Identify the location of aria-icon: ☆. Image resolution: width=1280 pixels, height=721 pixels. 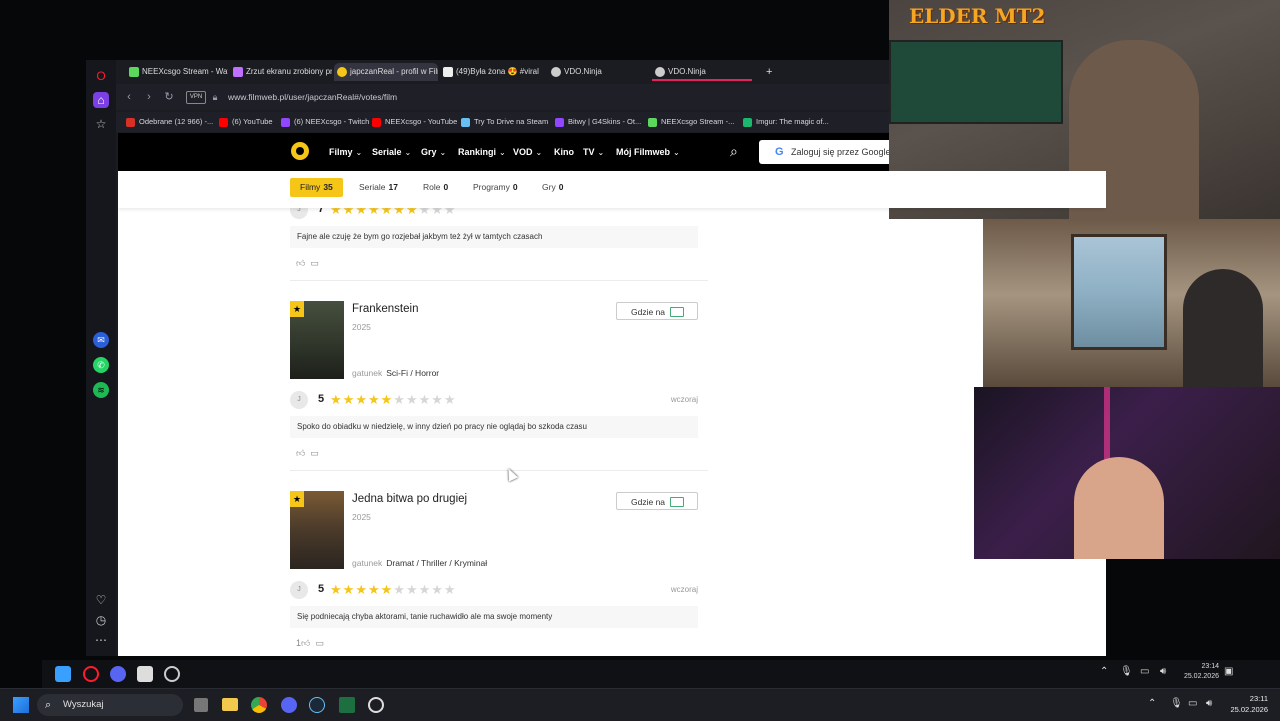
(101, 124).